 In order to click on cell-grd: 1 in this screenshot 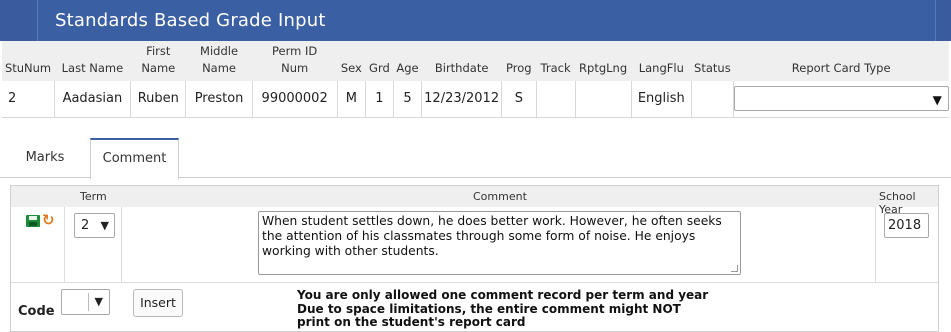, I will do `click(379, 99)`.